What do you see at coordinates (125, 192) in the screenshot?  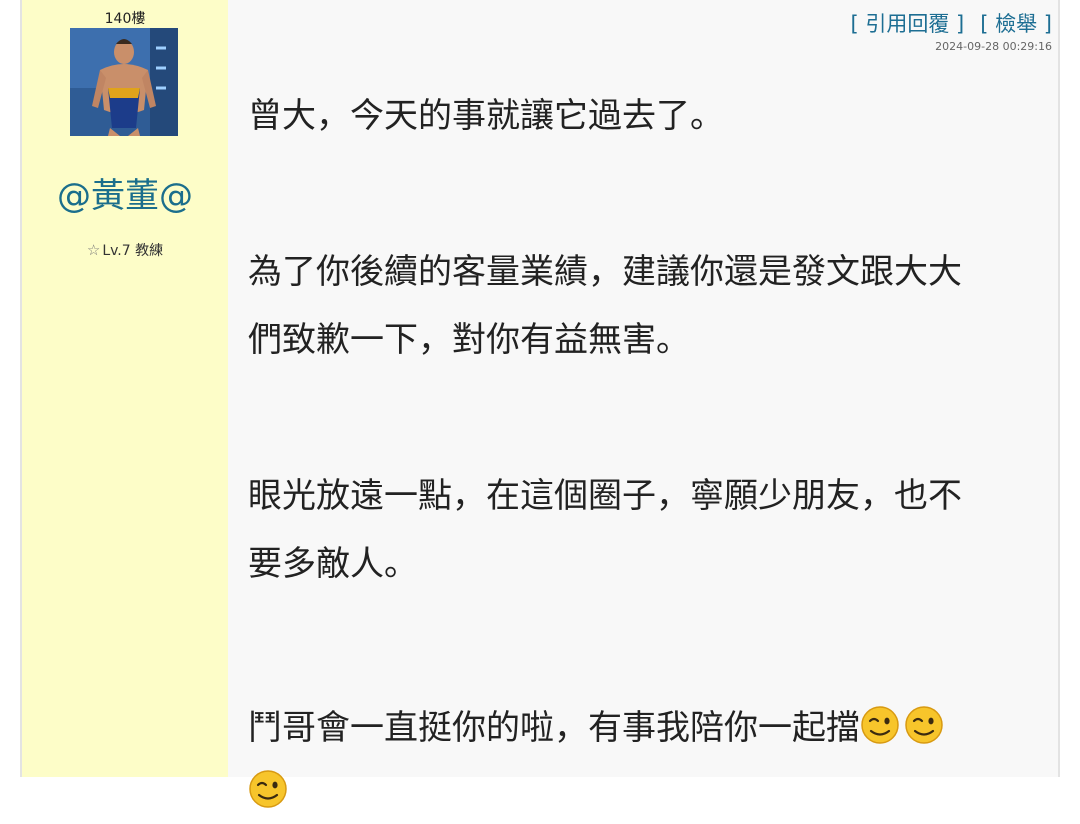 I see `username: @黃董@` at bounding box center [125, 192].